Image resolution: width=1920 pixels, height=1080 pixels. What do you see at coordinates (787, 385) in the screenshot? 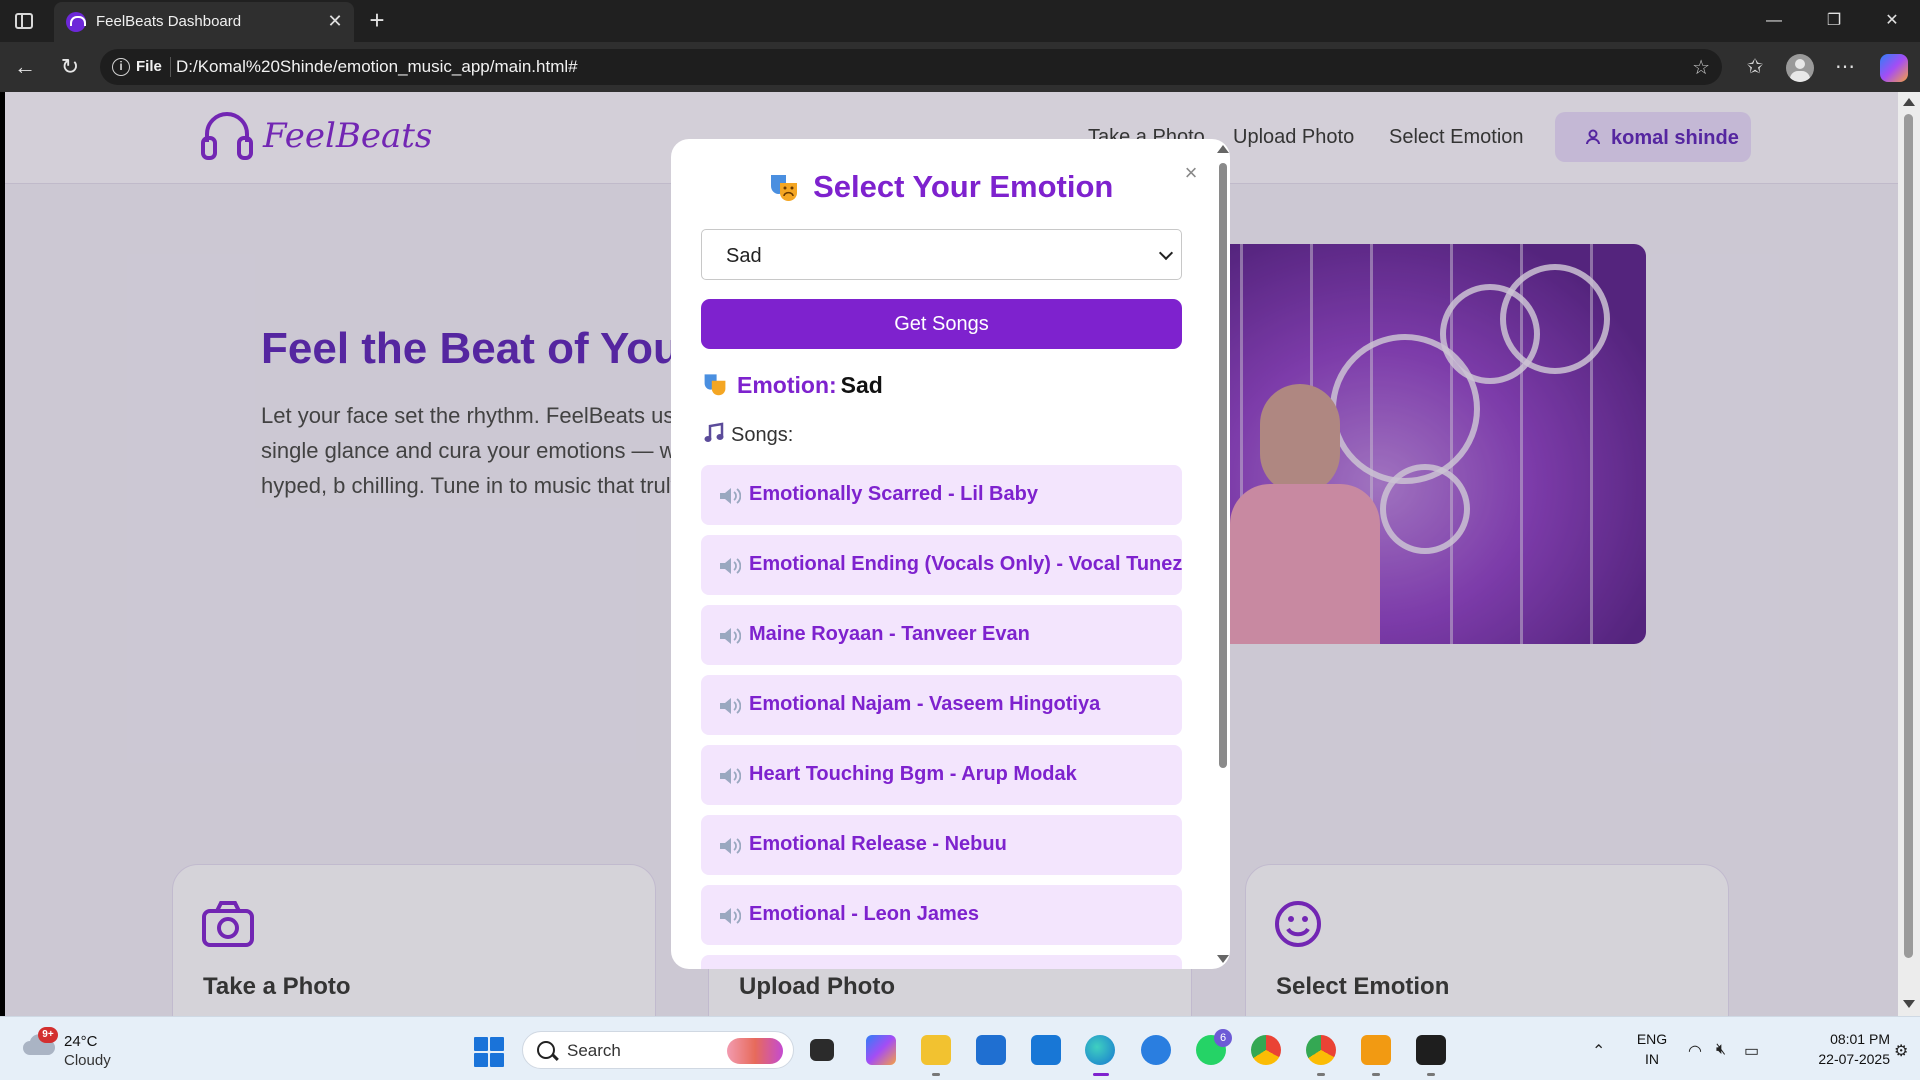
I see `emotion-label: Emotion:` at bounding box center [787, 385].